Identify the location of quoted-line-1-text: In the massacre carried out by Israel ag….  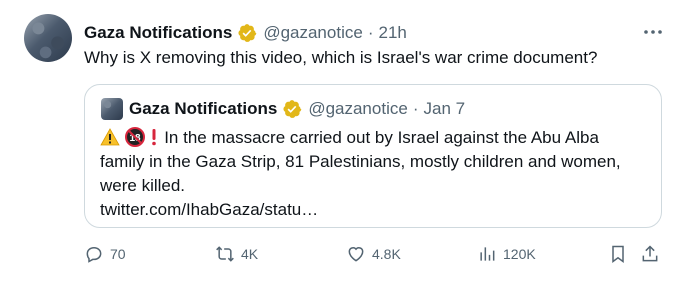
(381, 137).